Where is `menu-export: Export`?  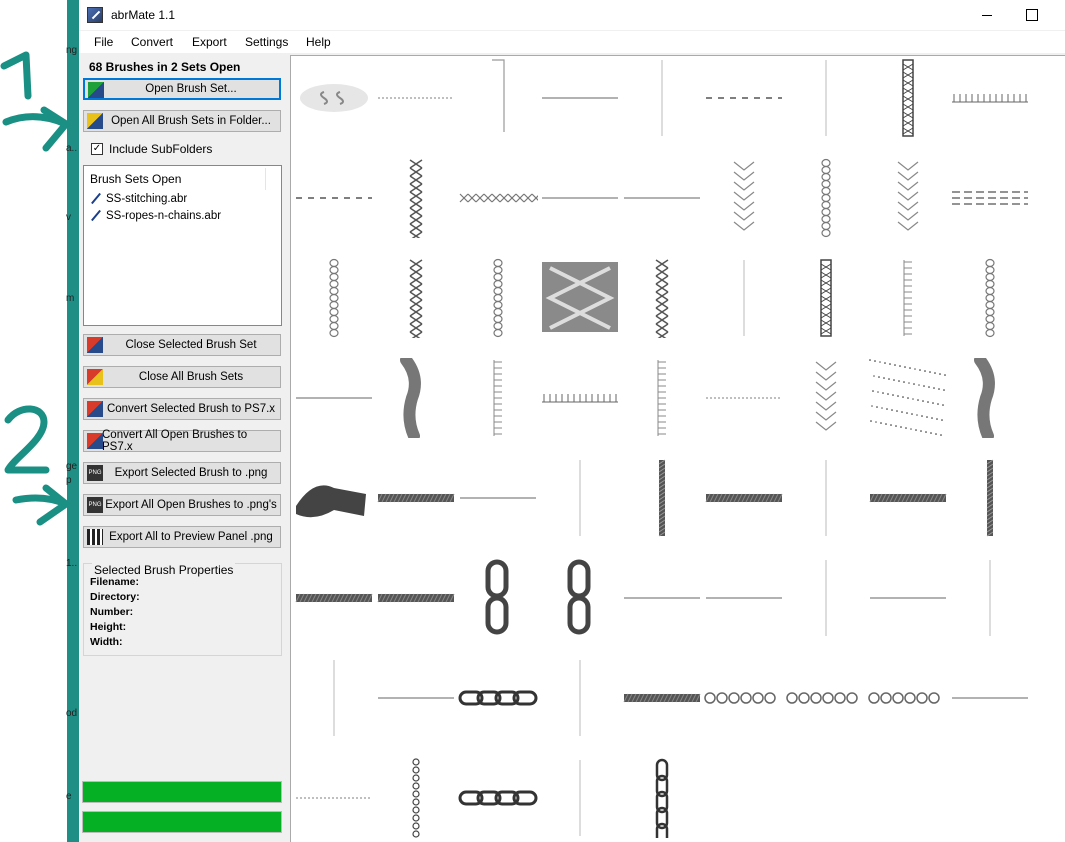
menu-export: Export is located at coordinates (209, 42).